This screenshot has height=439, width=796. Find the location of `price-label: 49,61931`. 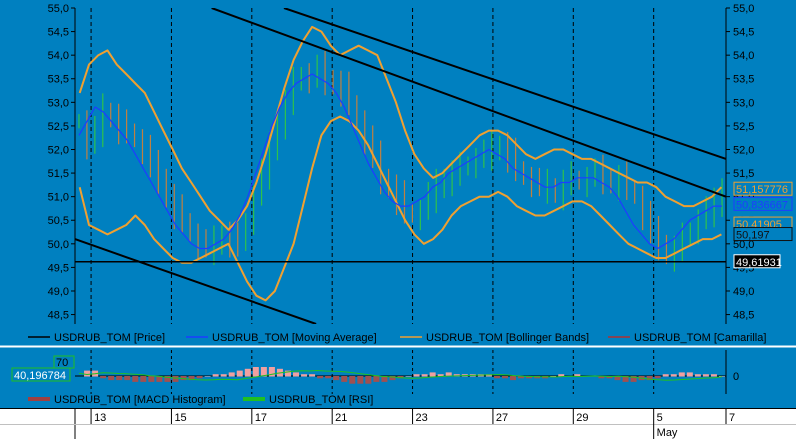

price-label: 49,61931 is located at coordinates (759, 263).